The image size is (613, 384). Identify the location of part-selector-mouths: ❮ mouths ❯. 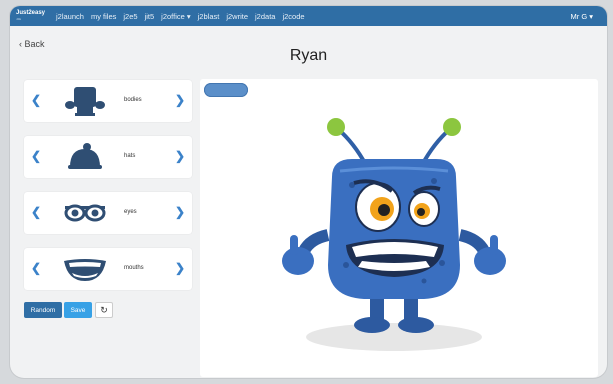
(108, 269).